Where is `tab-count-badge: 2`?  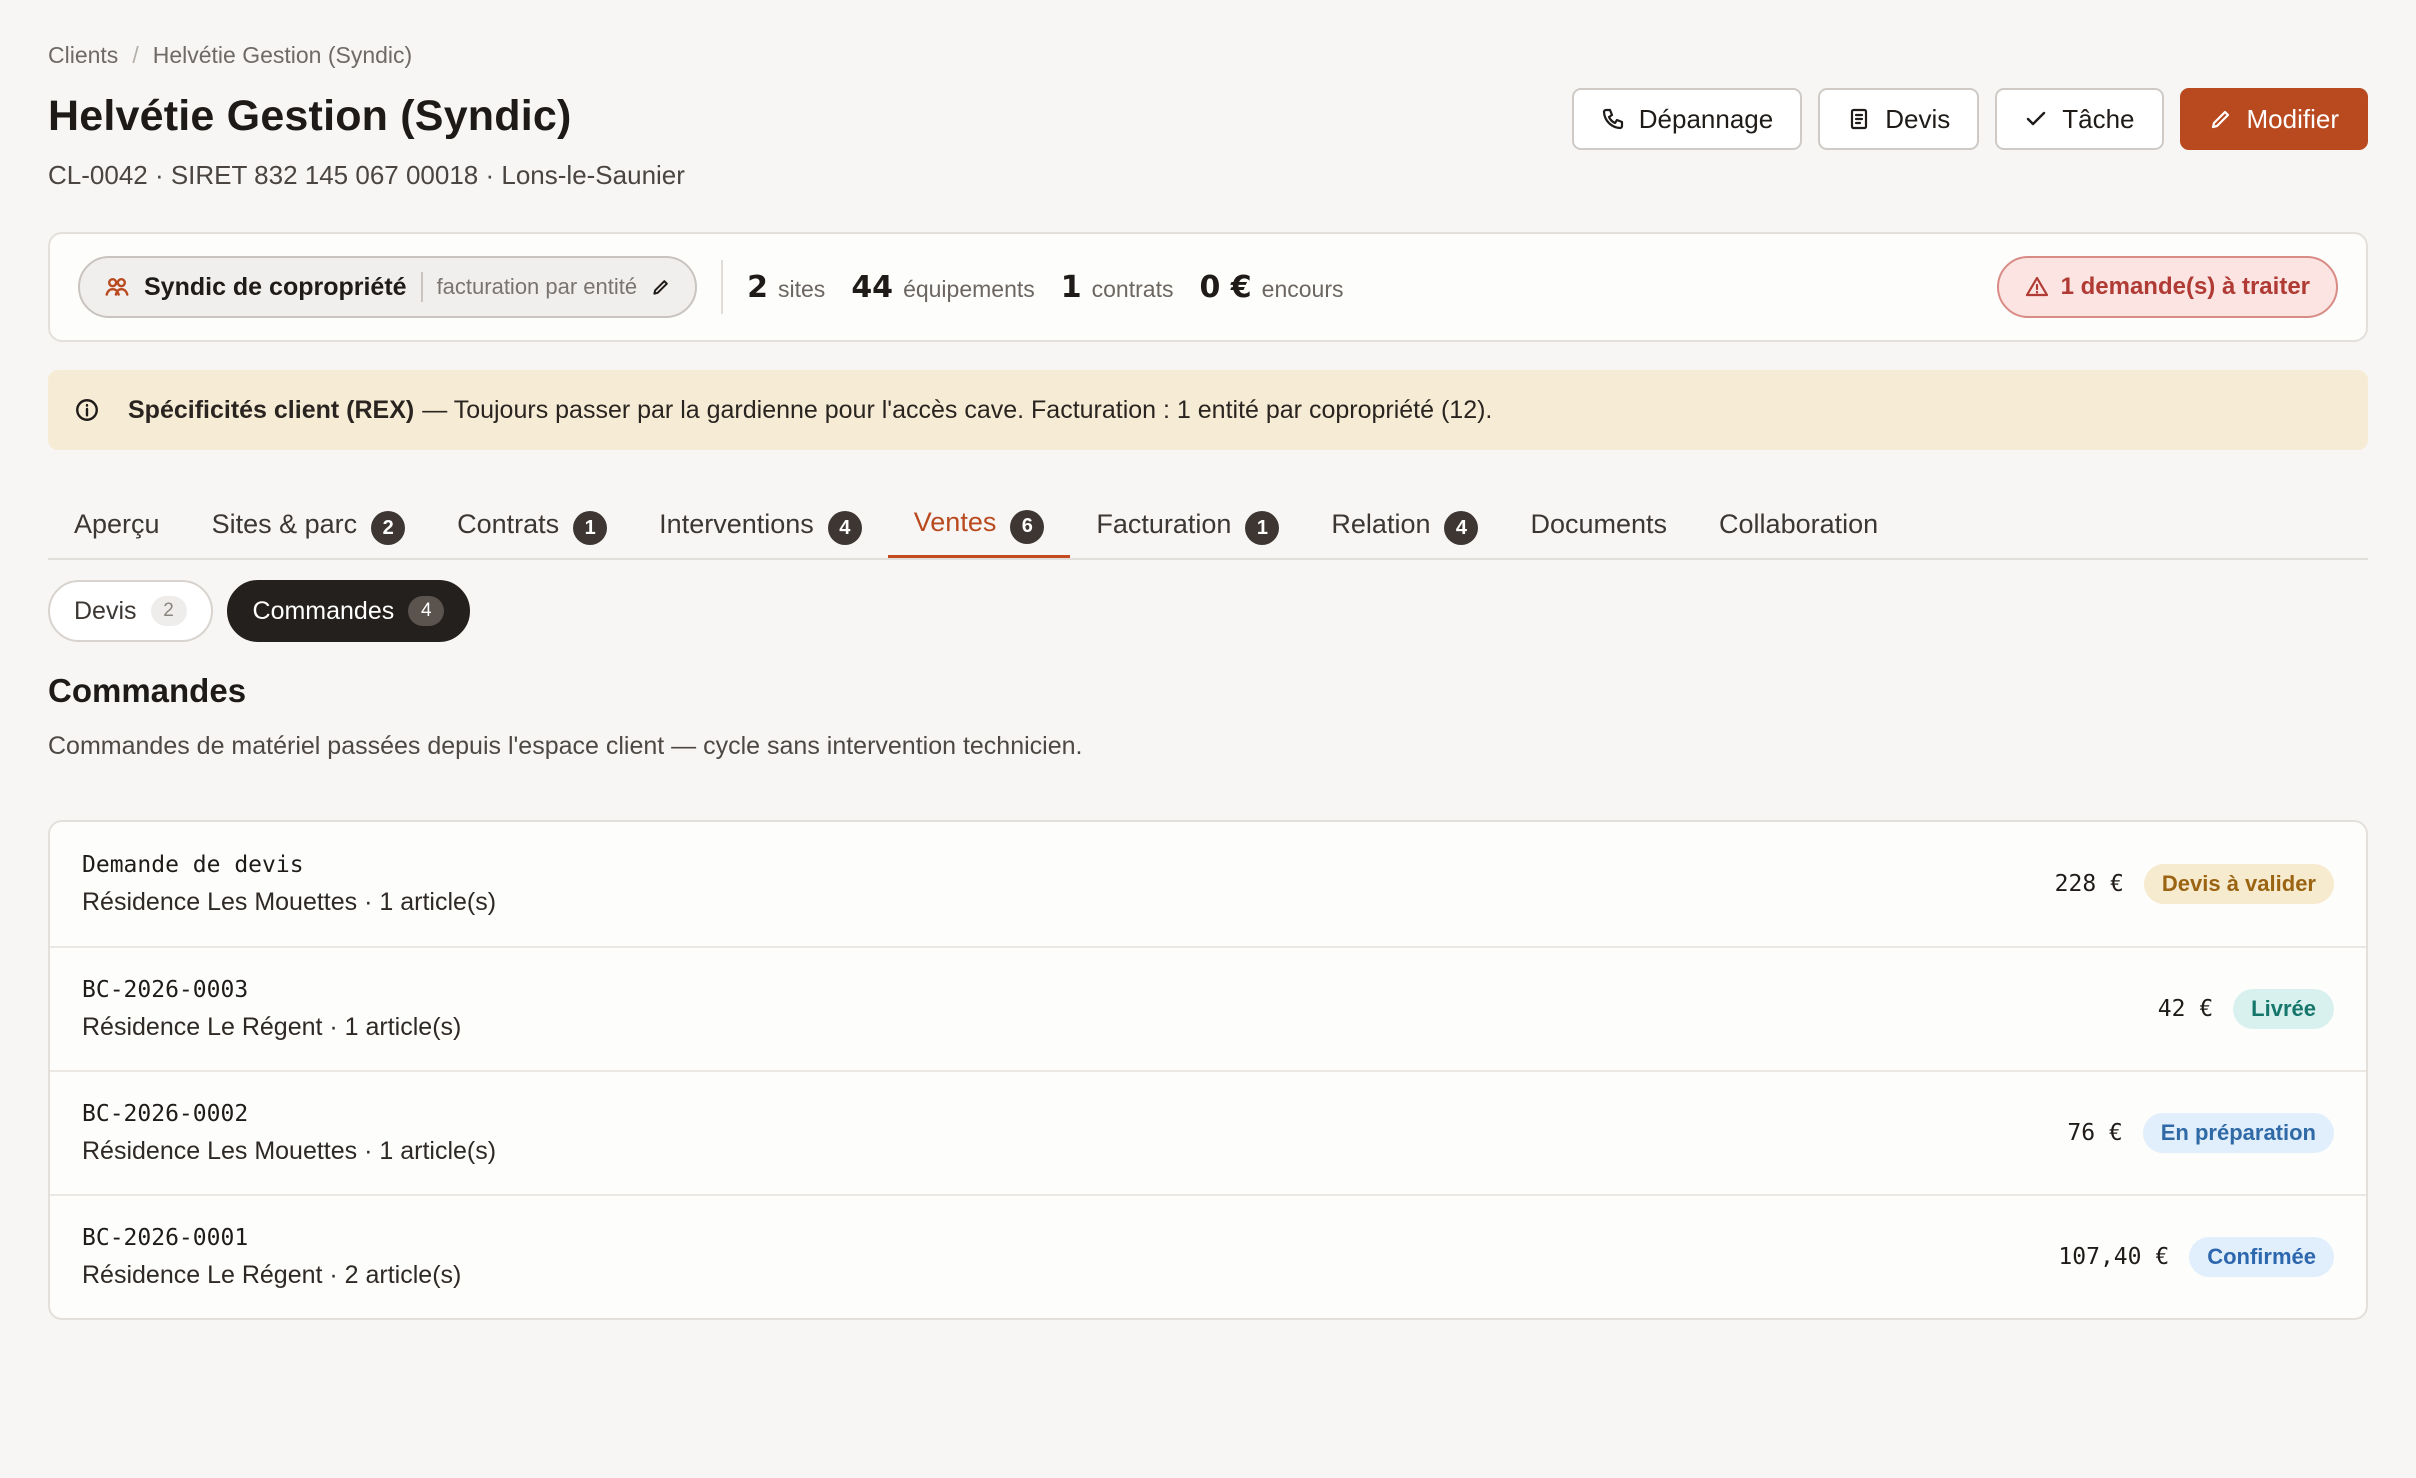 tab-count-badge: 2 is located at coordinates (388, 528).